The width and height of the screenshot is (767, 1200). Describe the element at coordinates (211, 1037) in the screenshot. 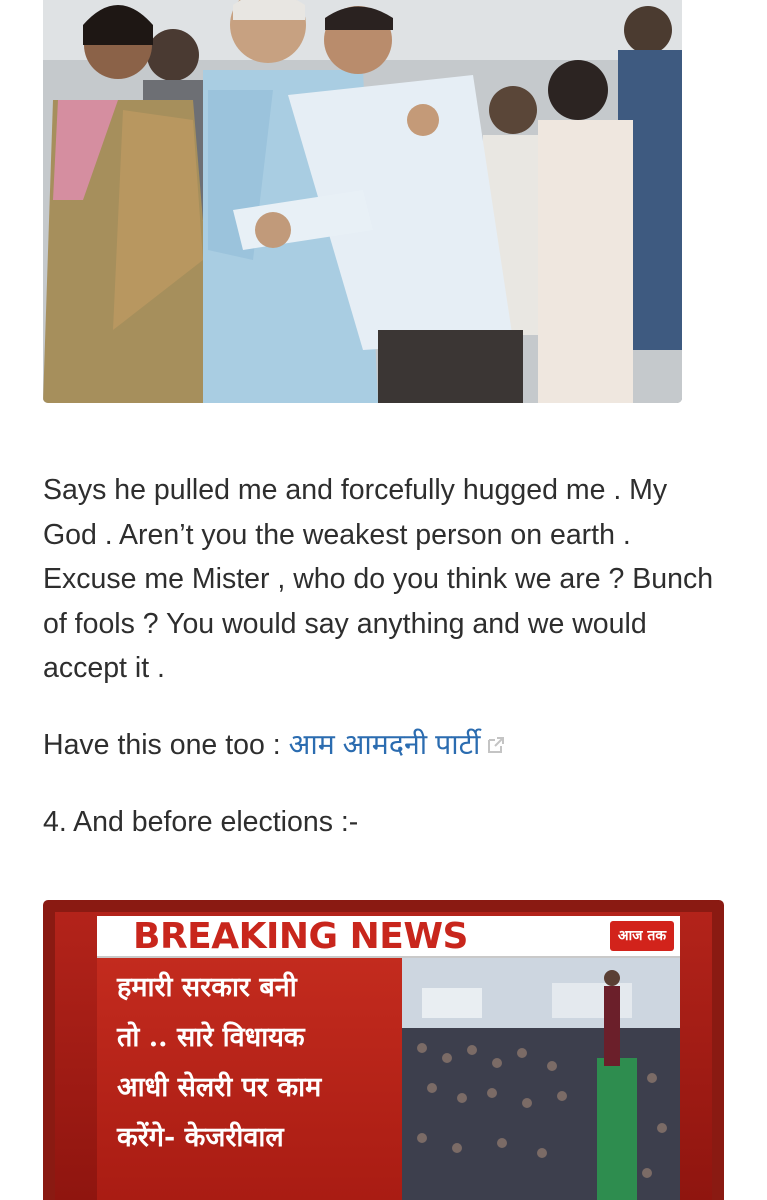

I see `headline-line: तो .. सारे विधायक` at that location.